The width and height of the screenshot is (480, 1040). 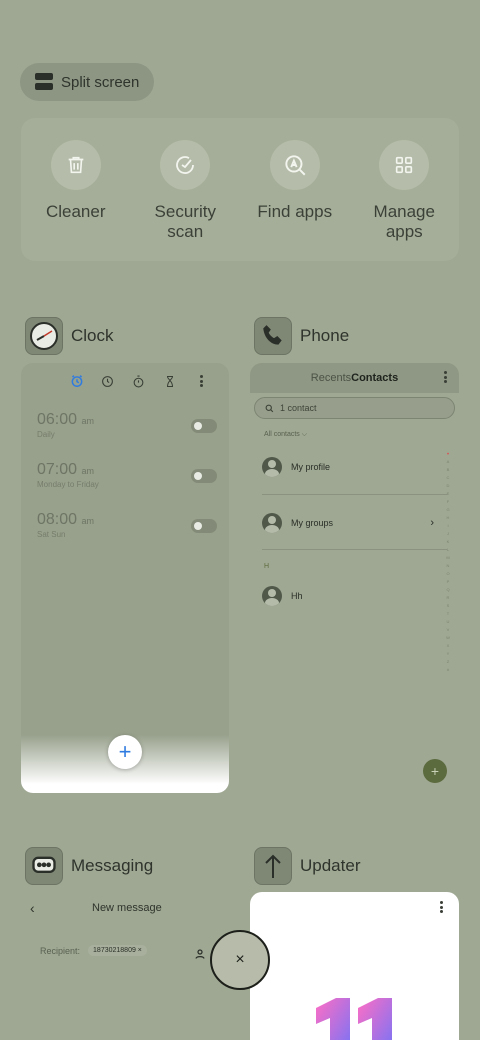 I want to click on index-letter: K, so click(x=448, y=541).